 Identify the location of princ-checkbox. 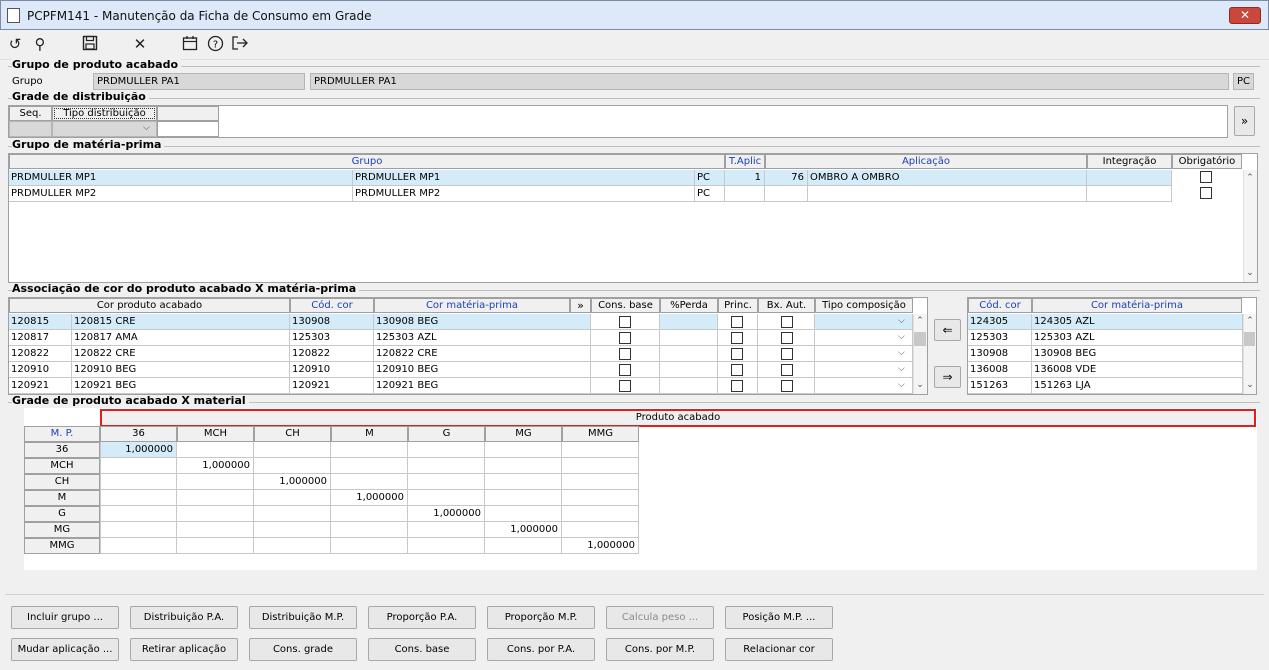
(737, 354).